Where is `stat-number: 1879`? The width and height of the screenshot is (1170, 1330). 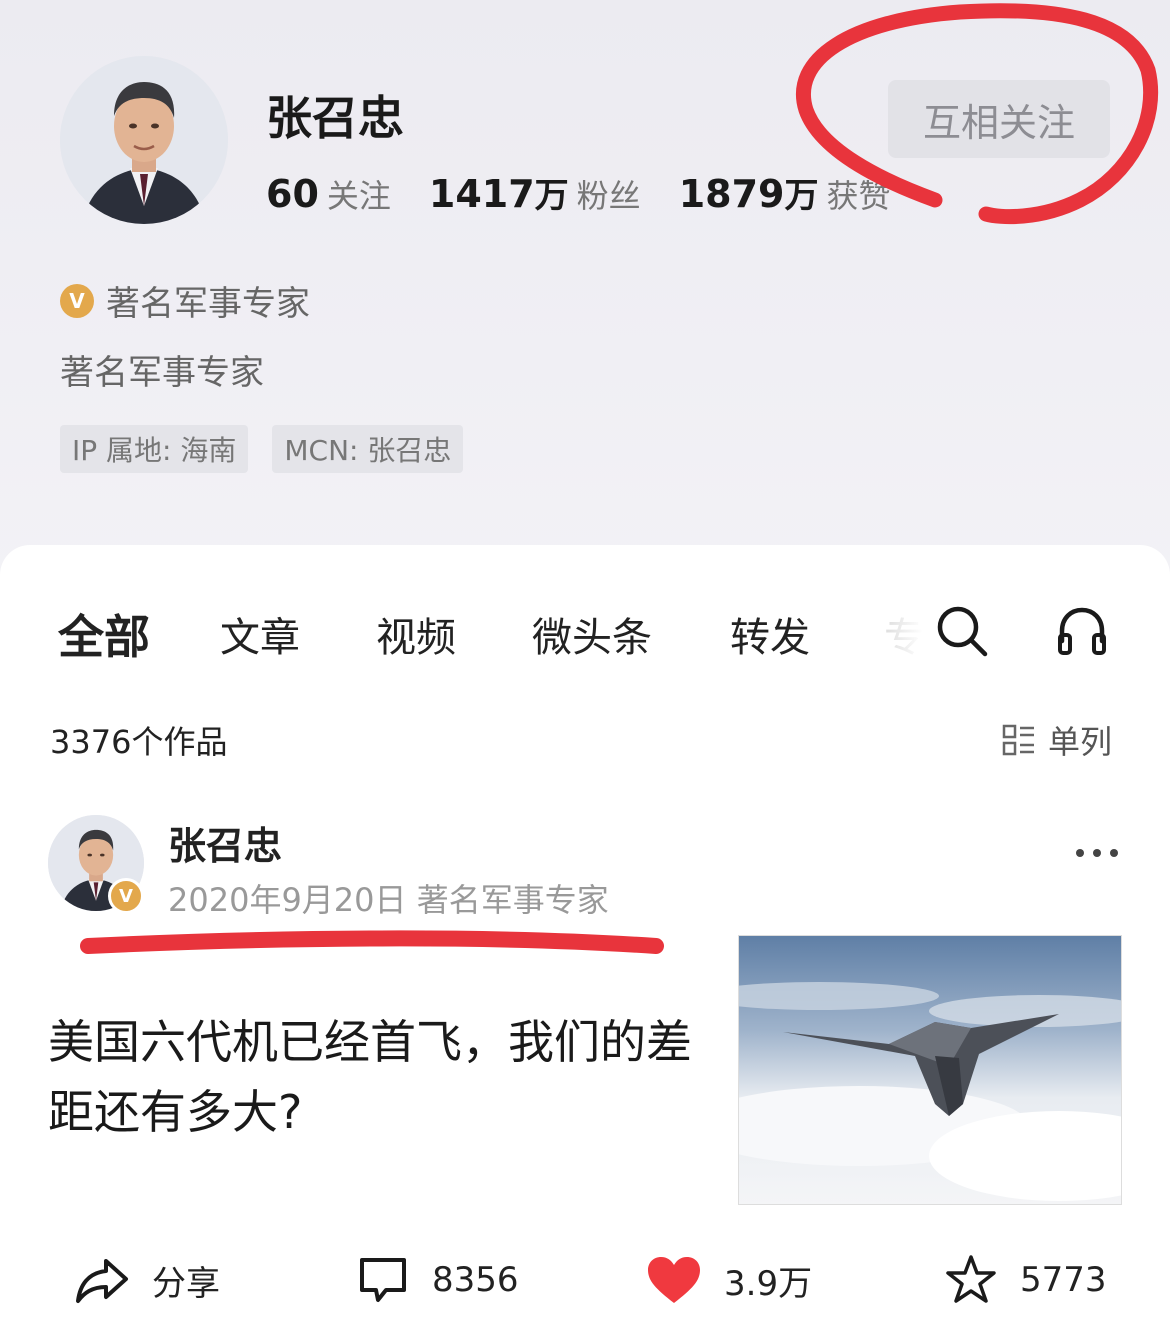
stat-number: 1879 is located at coordinates (731, 194).